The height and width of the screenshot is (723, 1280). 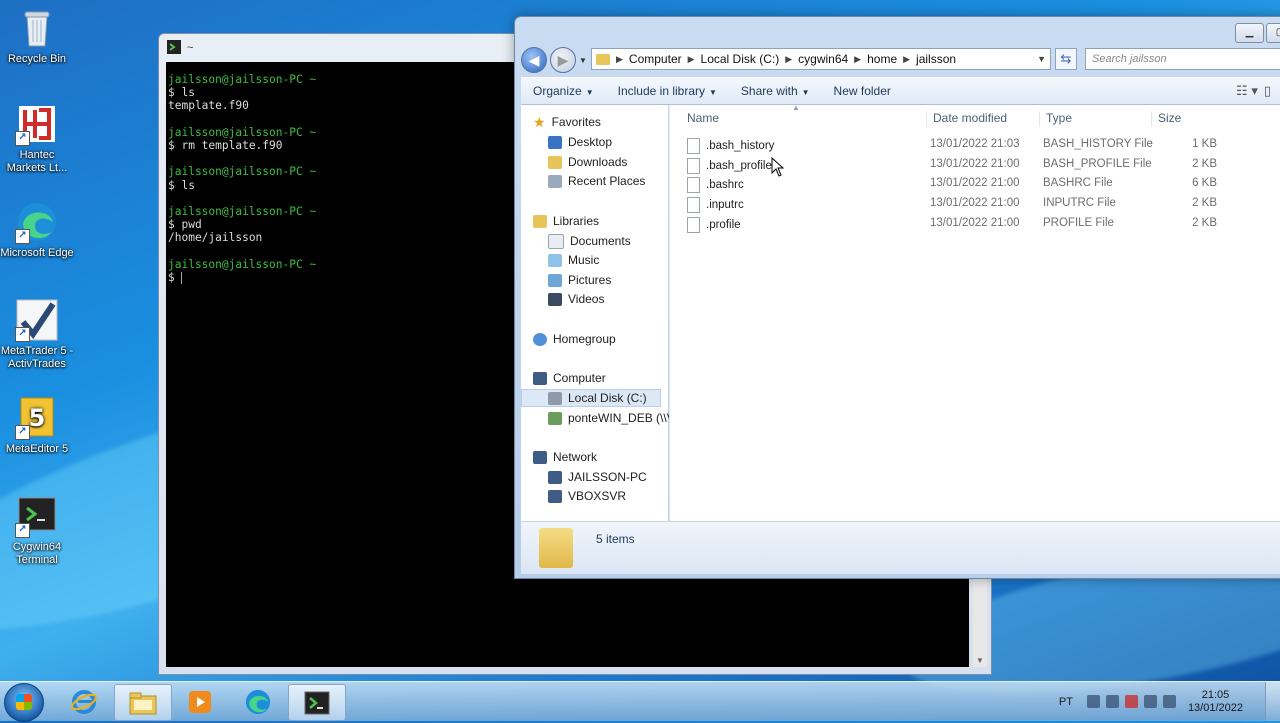 What do you see at coordinates (569, 378) in the screenshot?
I see `nav-computer: Computer` at bounding box center [569, 378].